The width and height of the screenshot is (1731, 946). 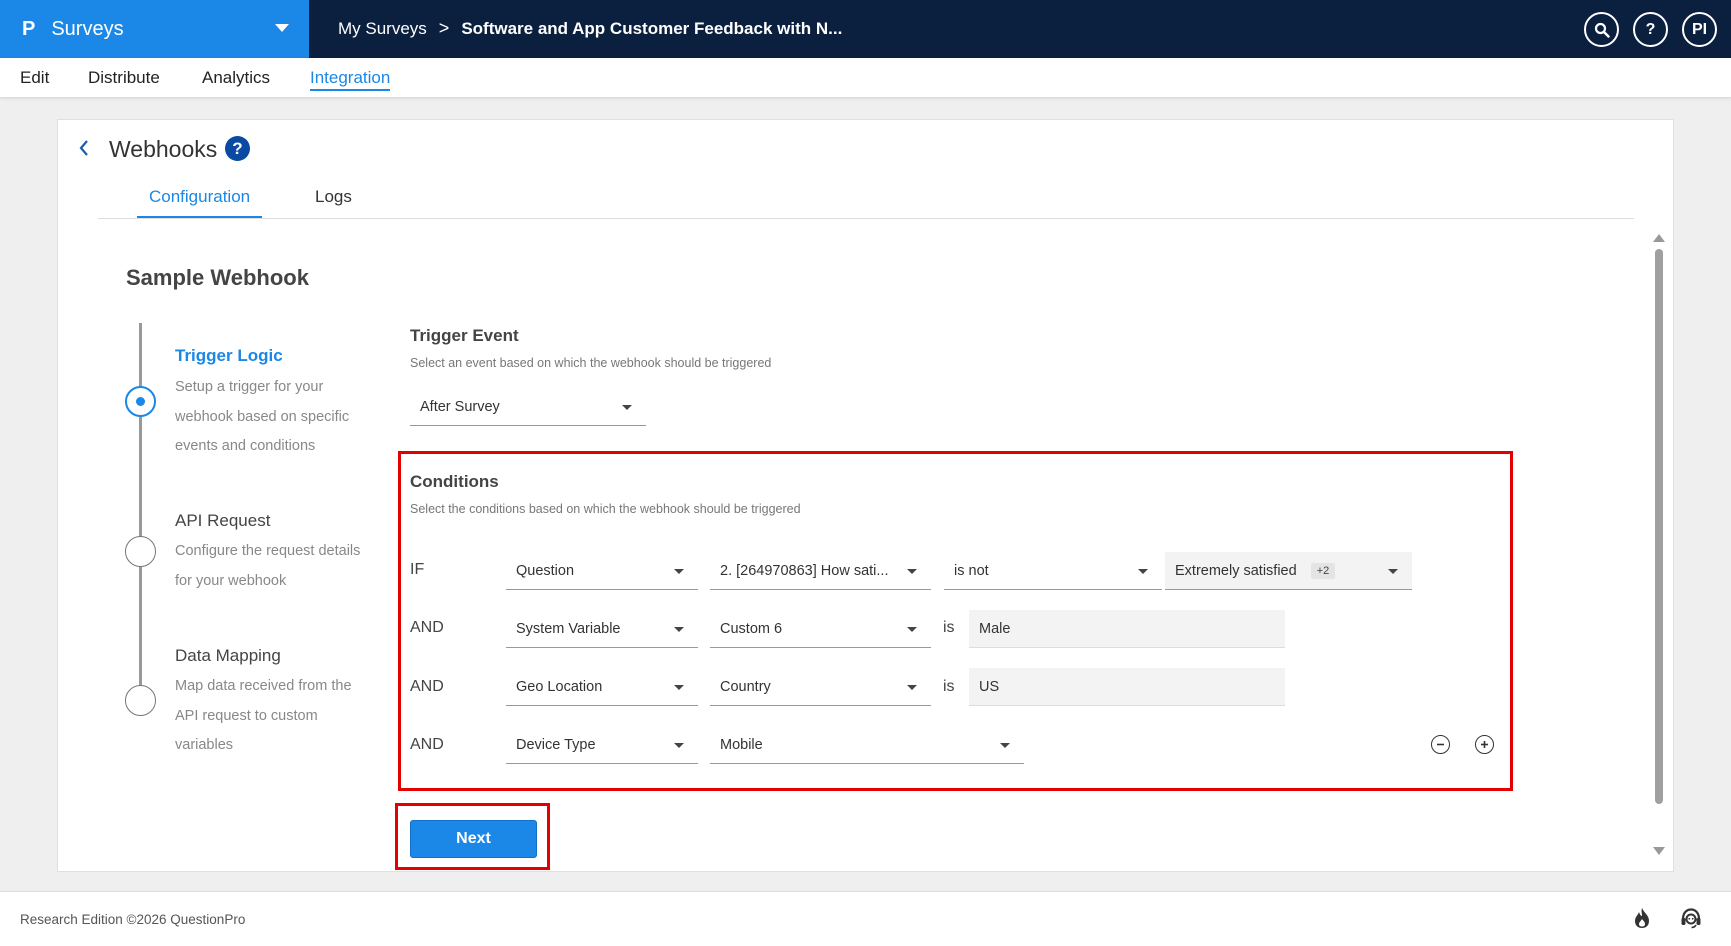 I want to click on condition-value-input: US, so click(x=1127, y=687).